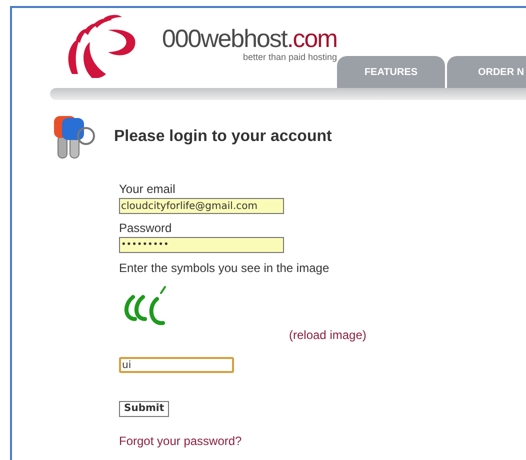  What do you see at coordinates (103, 45) in the screenshot?
I see `logo-icon` at bounding box center [103, 45].